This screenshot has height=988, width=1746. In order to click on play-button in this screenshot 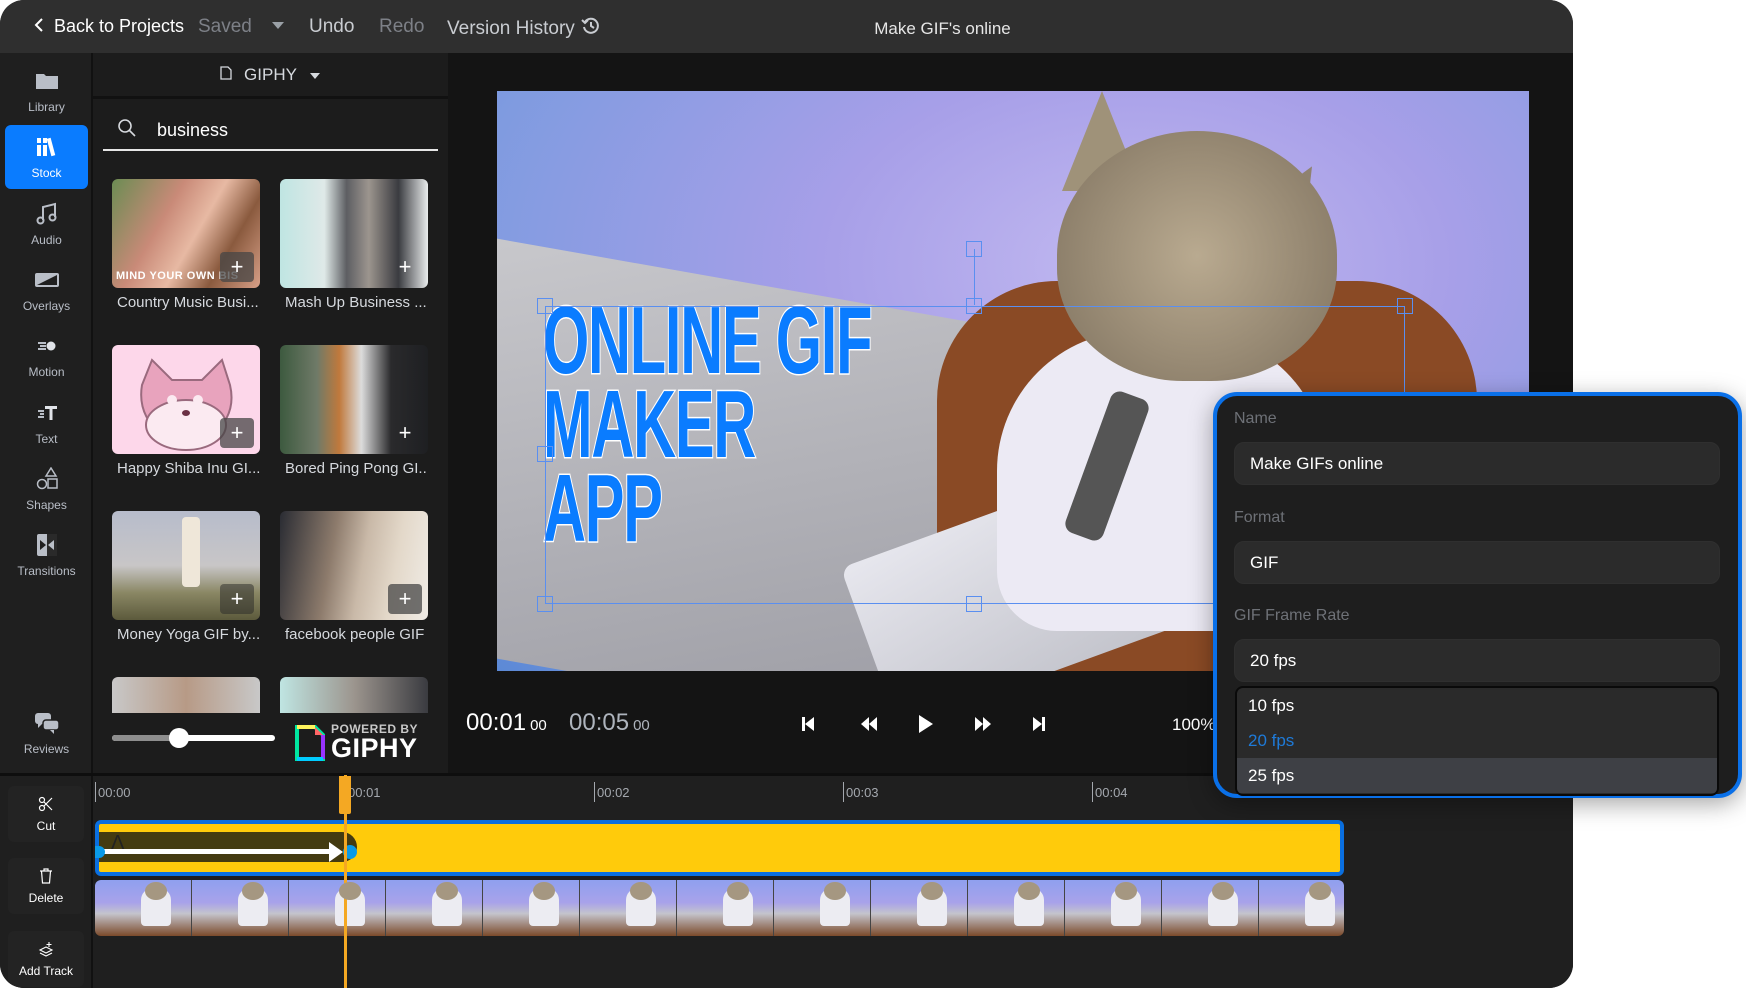, I will do `click(925, 724)`.